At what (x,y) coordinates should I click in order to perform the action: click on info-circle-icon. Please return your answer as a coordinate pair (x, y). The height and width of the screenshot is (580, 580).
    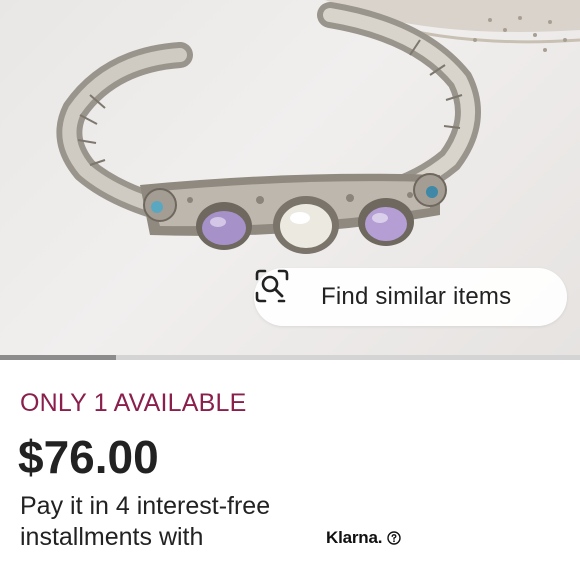
    Looking at the image, I should click on (394, 538).